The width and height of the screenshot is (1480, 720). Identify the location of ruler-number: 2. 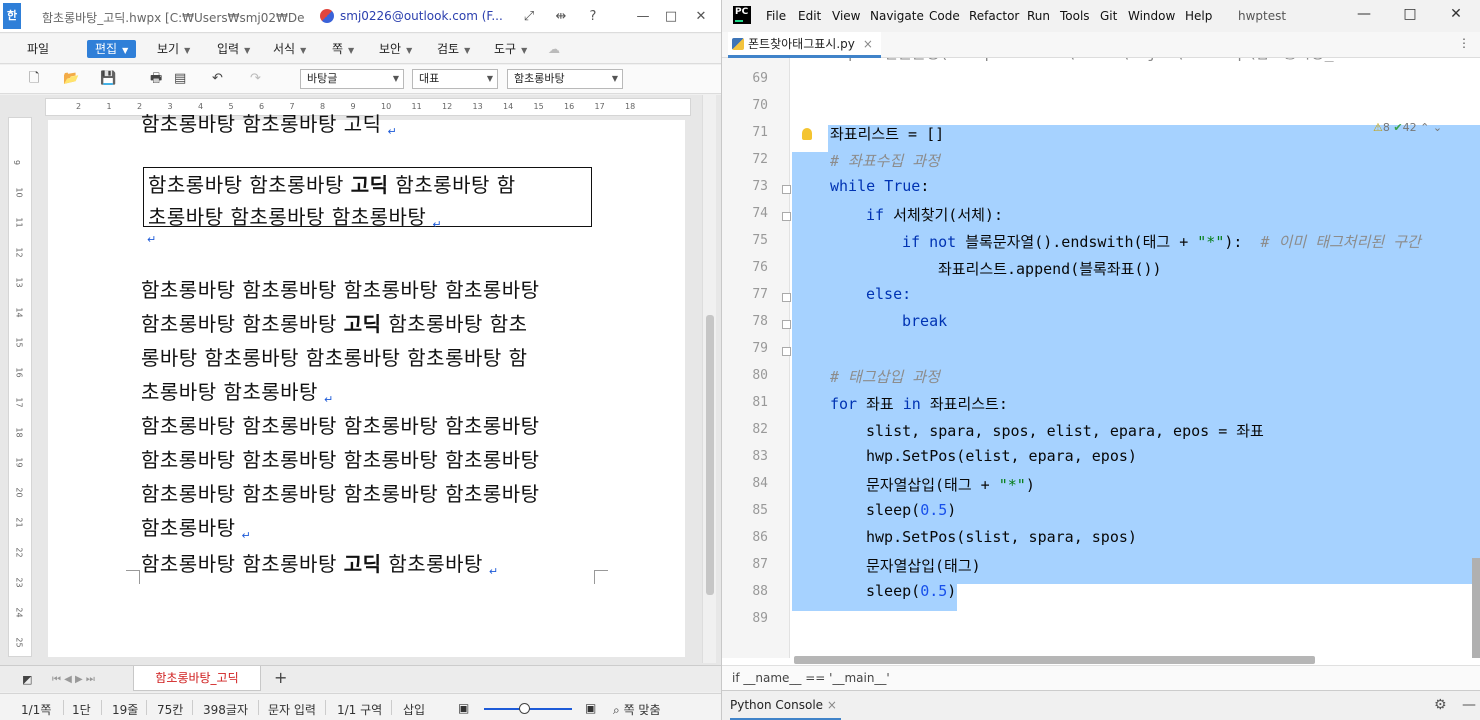
(79, 106).